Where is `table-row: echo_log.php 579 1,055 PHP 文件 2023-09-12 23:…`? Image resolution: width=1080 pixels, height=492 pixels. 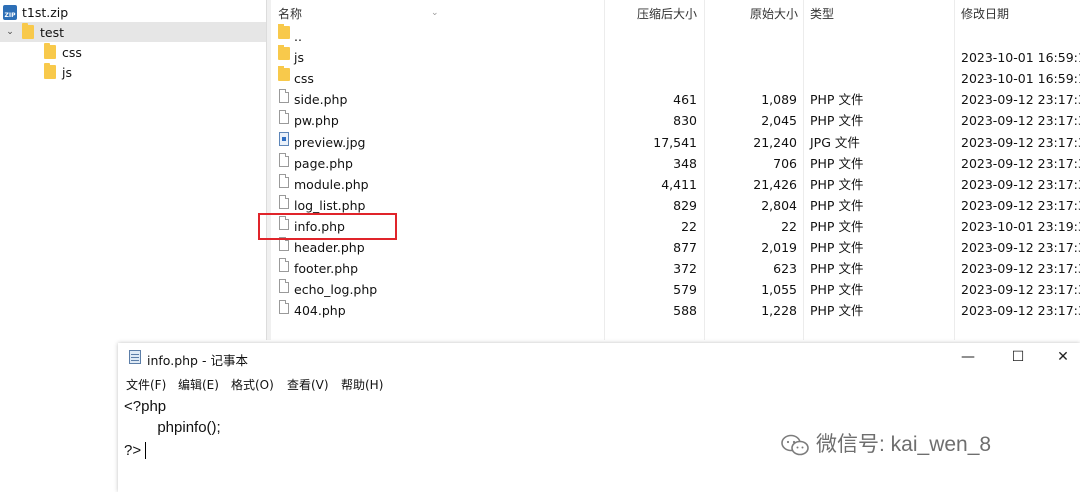
table-row: echo_log.php 579 1,055 PHP 文件 2023-09-12 23:… is located at coordinates (675, 289).